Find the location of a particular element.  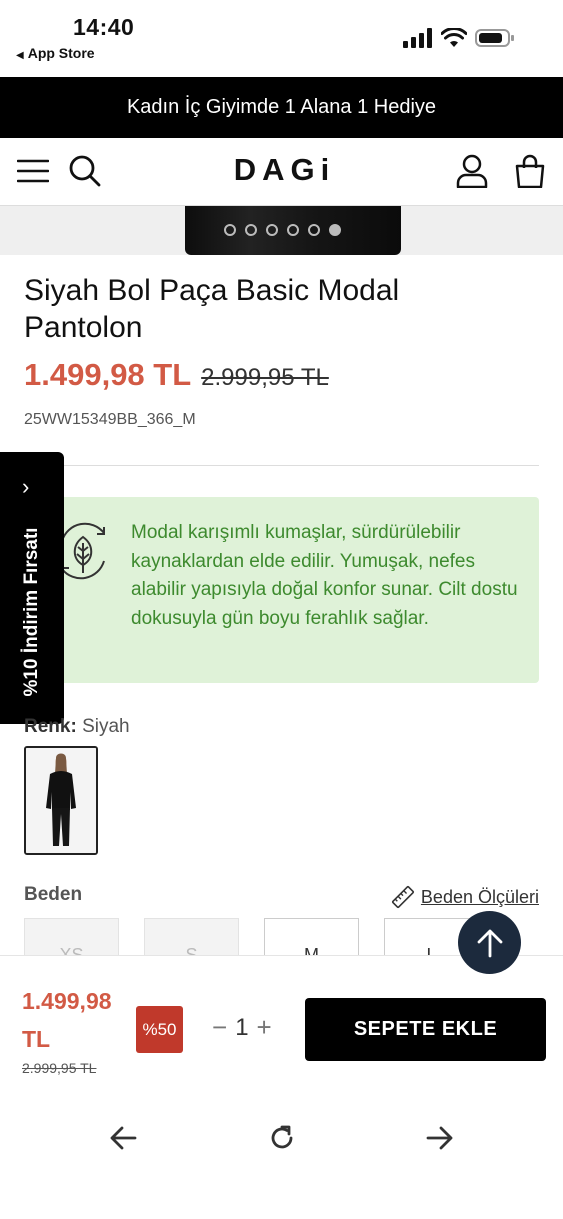

account-icon is located at coordinates (472, 171).